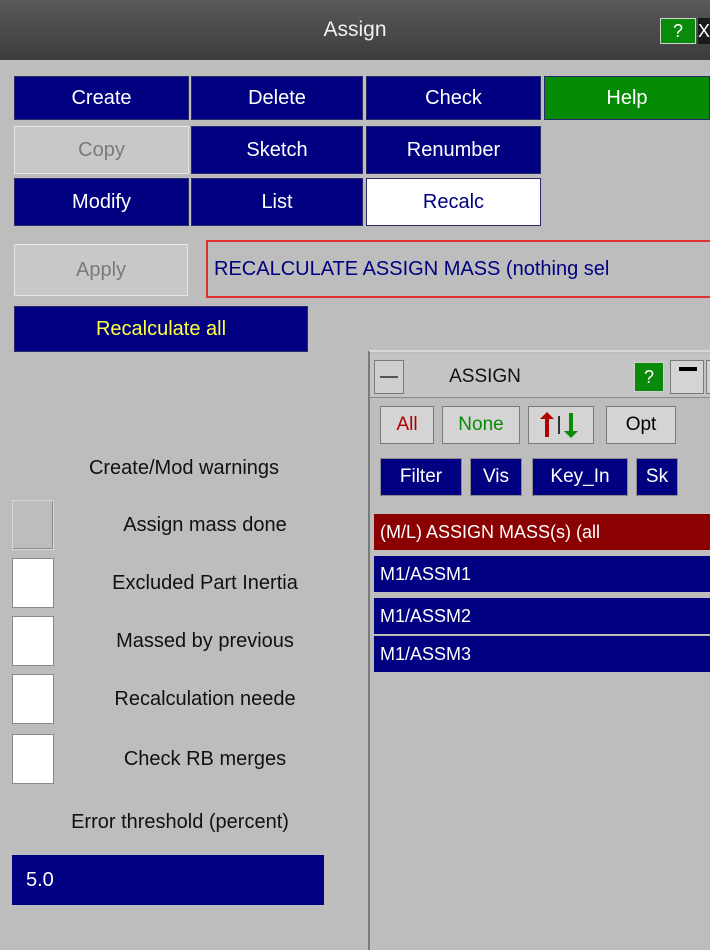 The height and width of the screenshot is (950, 710). Describe the element at coordinates (481, 425) in the screenshot. I see `select-none-button: None` at that location.